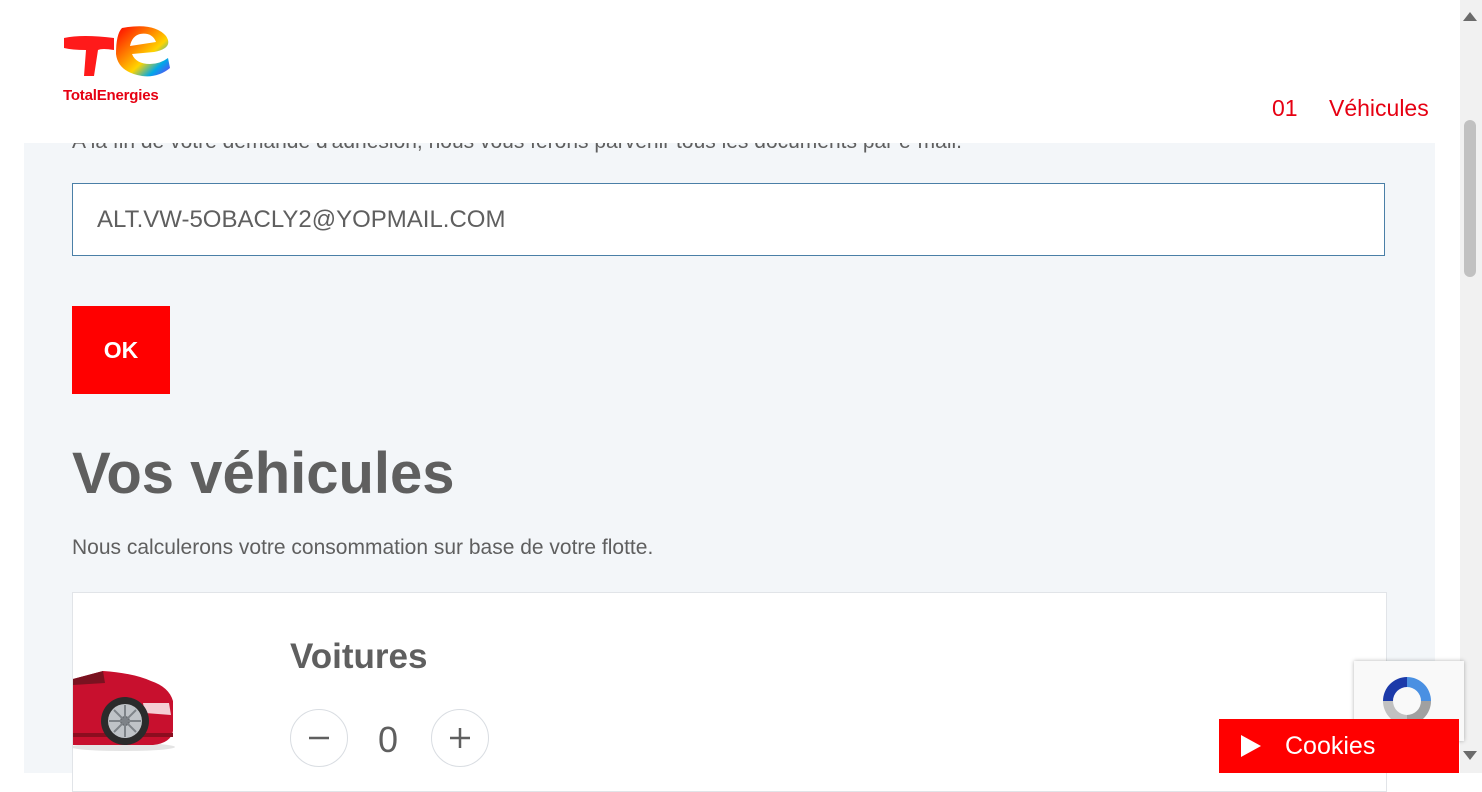  I want to click on car-illustration-icon, so click(124, 711).